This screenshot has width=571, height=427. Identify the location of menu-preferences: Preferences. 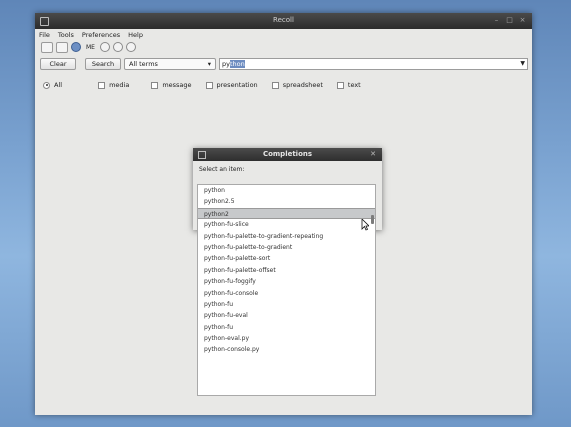
(101, 35).